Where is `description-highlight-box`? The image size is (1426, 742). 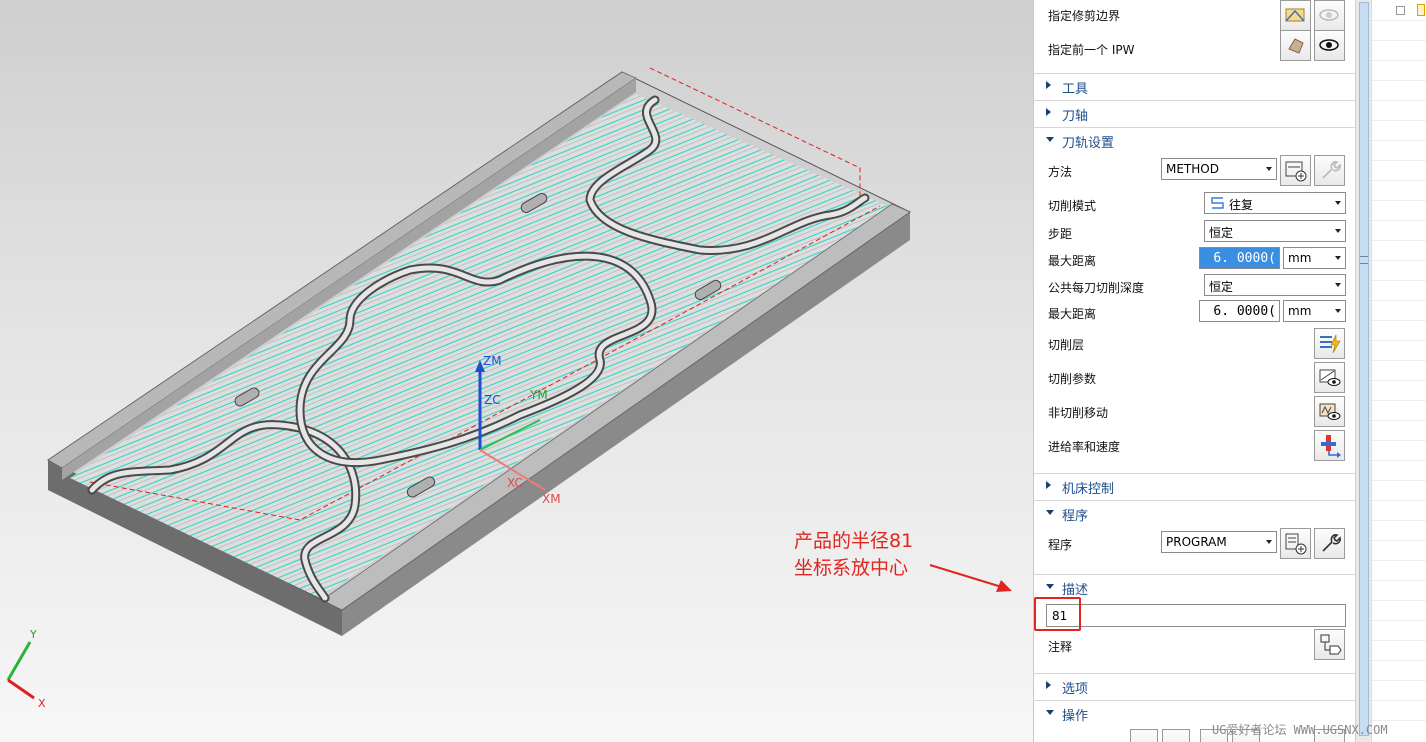
description-highlight-box is located at coordinates (1057, 614).